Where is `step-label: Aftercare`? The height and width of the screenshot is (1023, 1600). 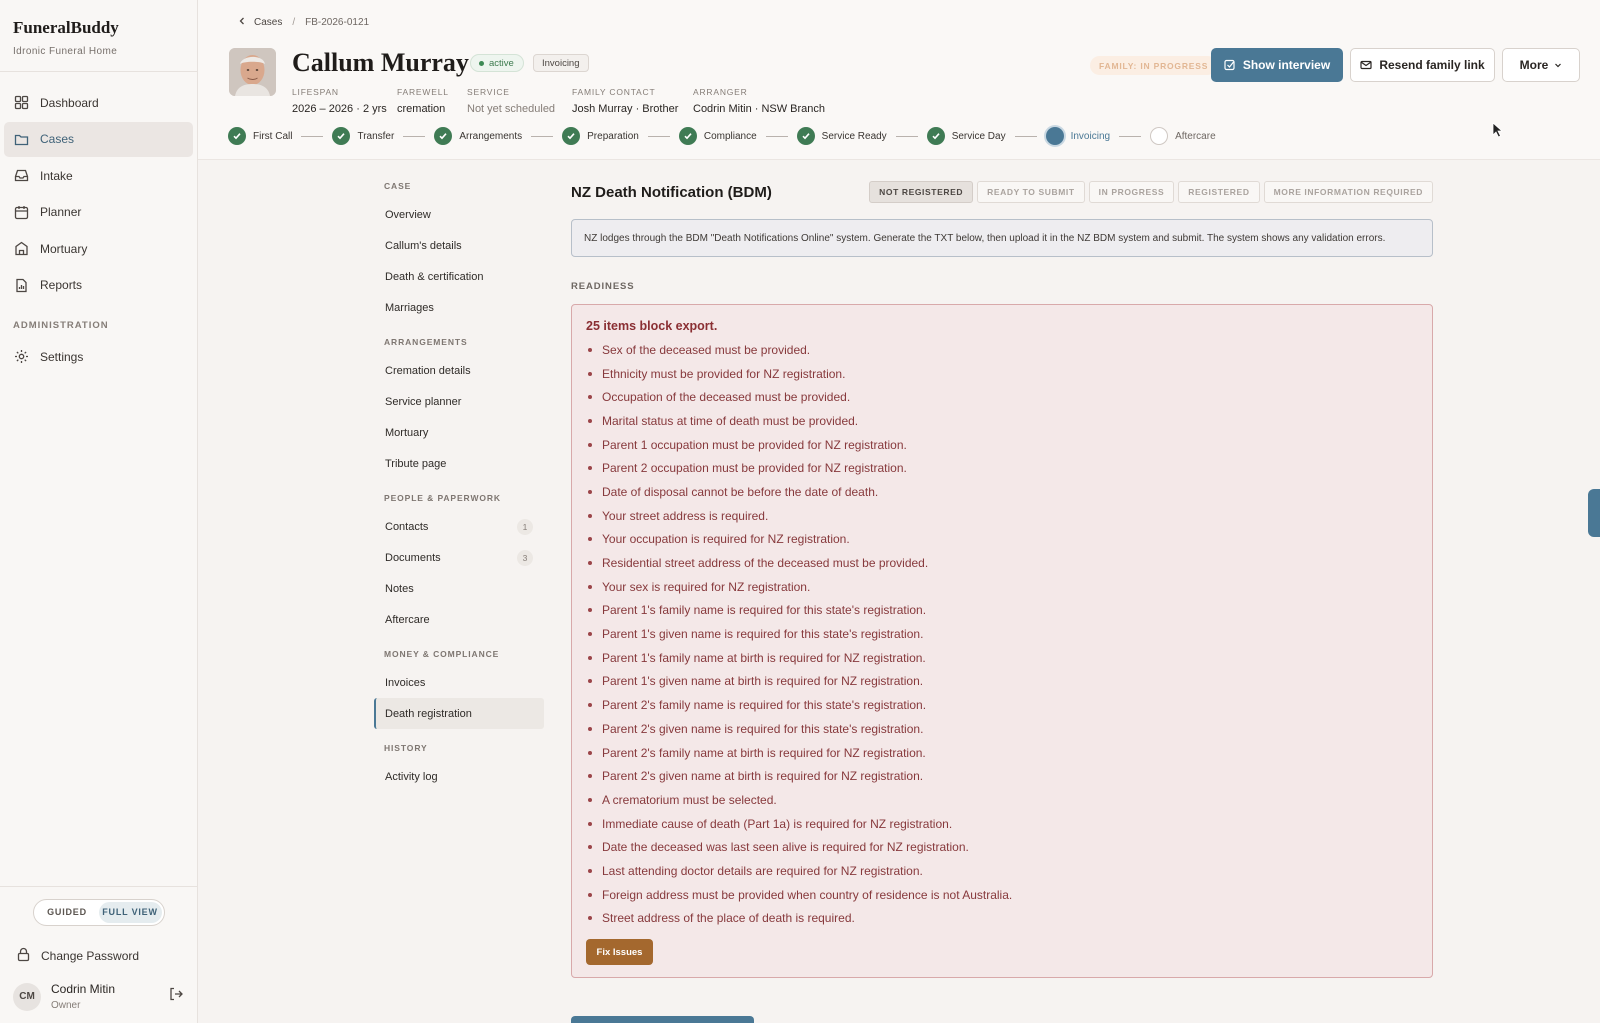 step-label: Aftercare is located at coordinates (1195, 136).